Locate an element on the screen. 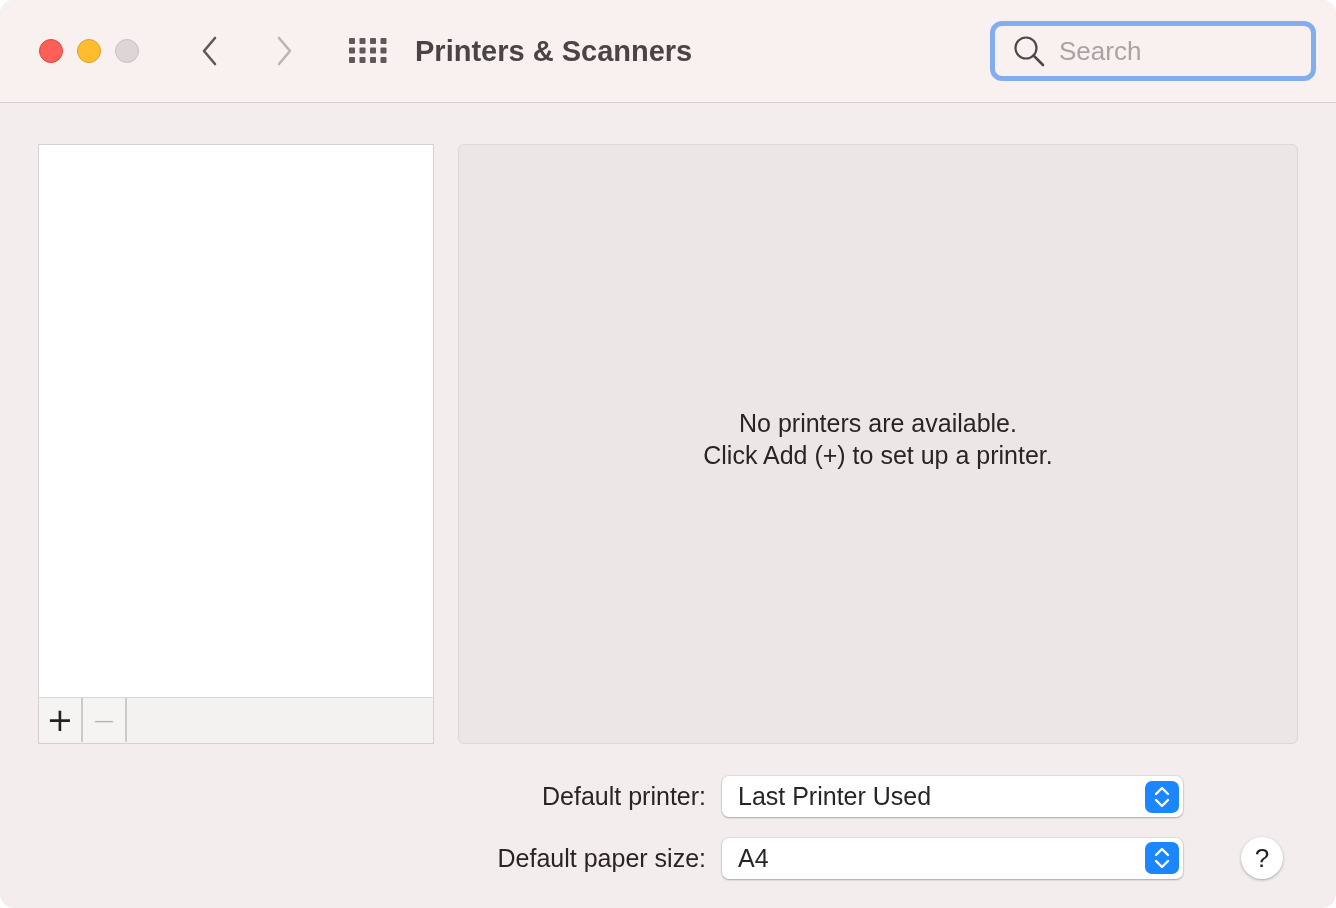  help-button: ? is located at coordinates (1262, 858).